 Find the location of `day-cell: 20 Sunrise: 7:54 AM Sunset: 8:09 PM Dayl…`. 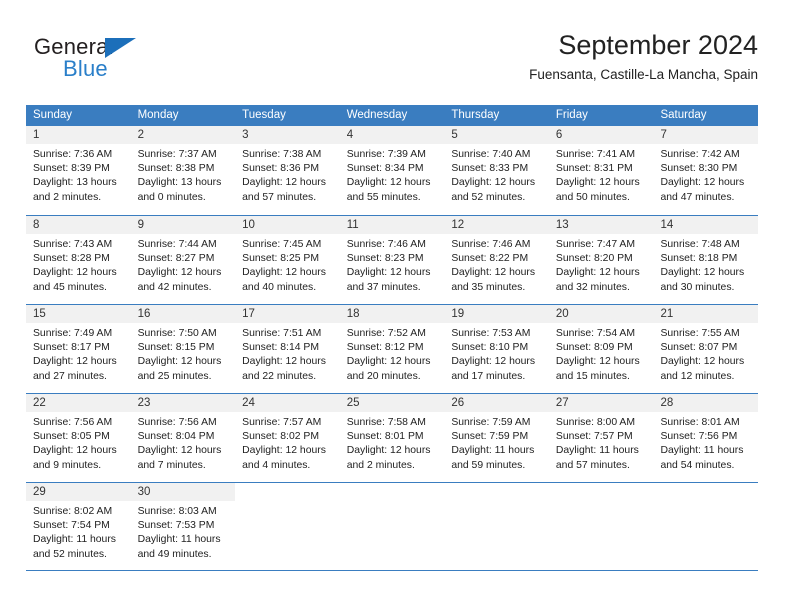

day-cell: 20 Sunrise: 7:54 AM Sunset: 8:09 PM Dayl… is located at coordinates (601, 349).